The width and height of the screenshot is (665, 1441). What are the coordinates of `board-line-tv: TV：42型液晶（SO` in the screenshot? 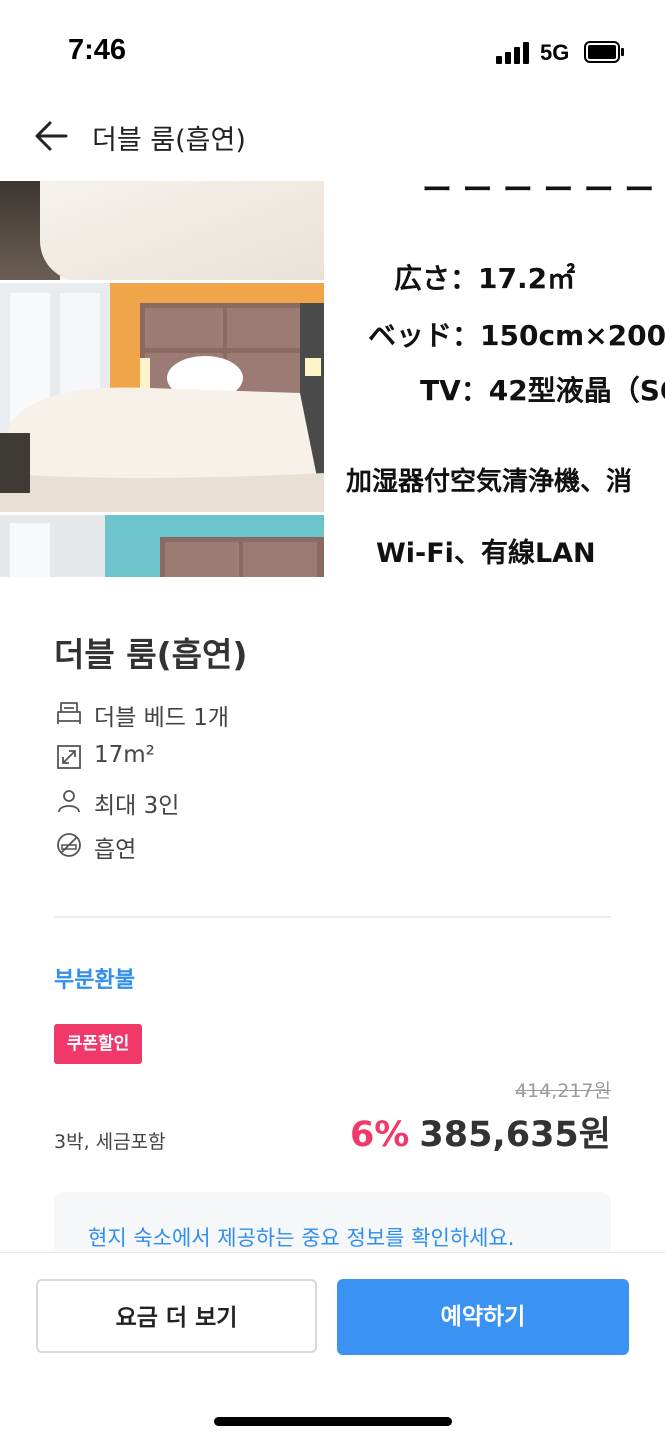 It's located at (542, 390).